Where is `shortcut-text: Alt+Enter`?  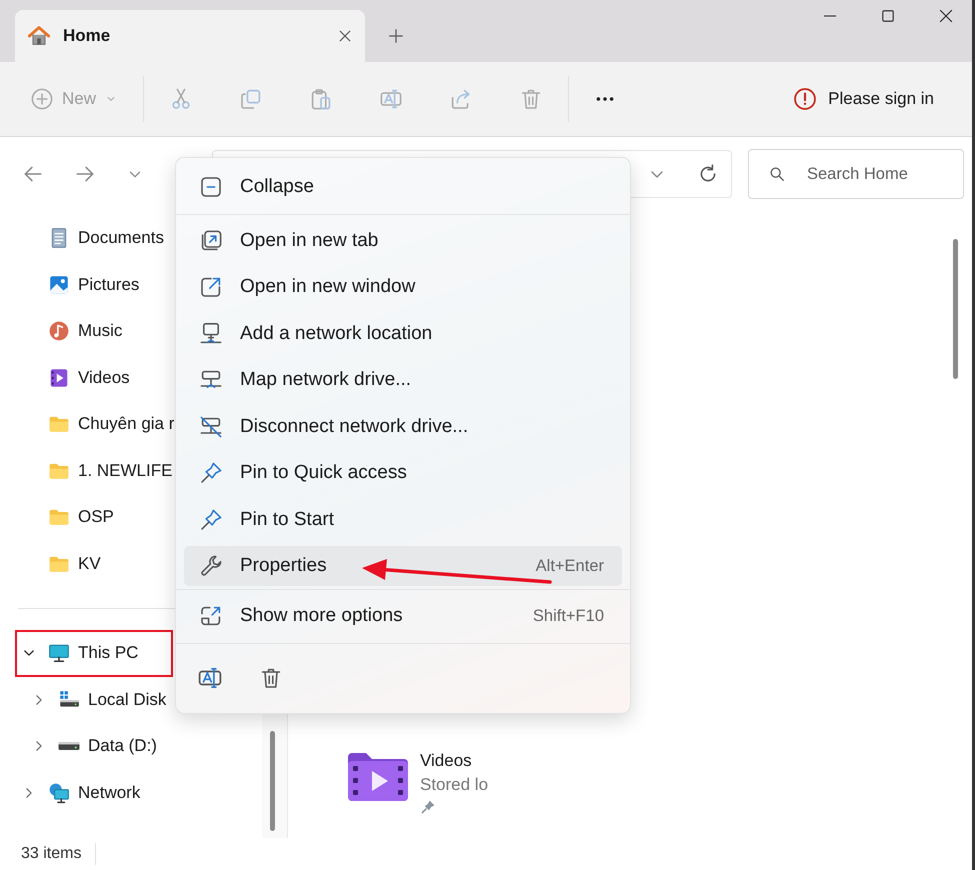 shortcut-text: Alt+Enter is located at coordinates (570, 566).